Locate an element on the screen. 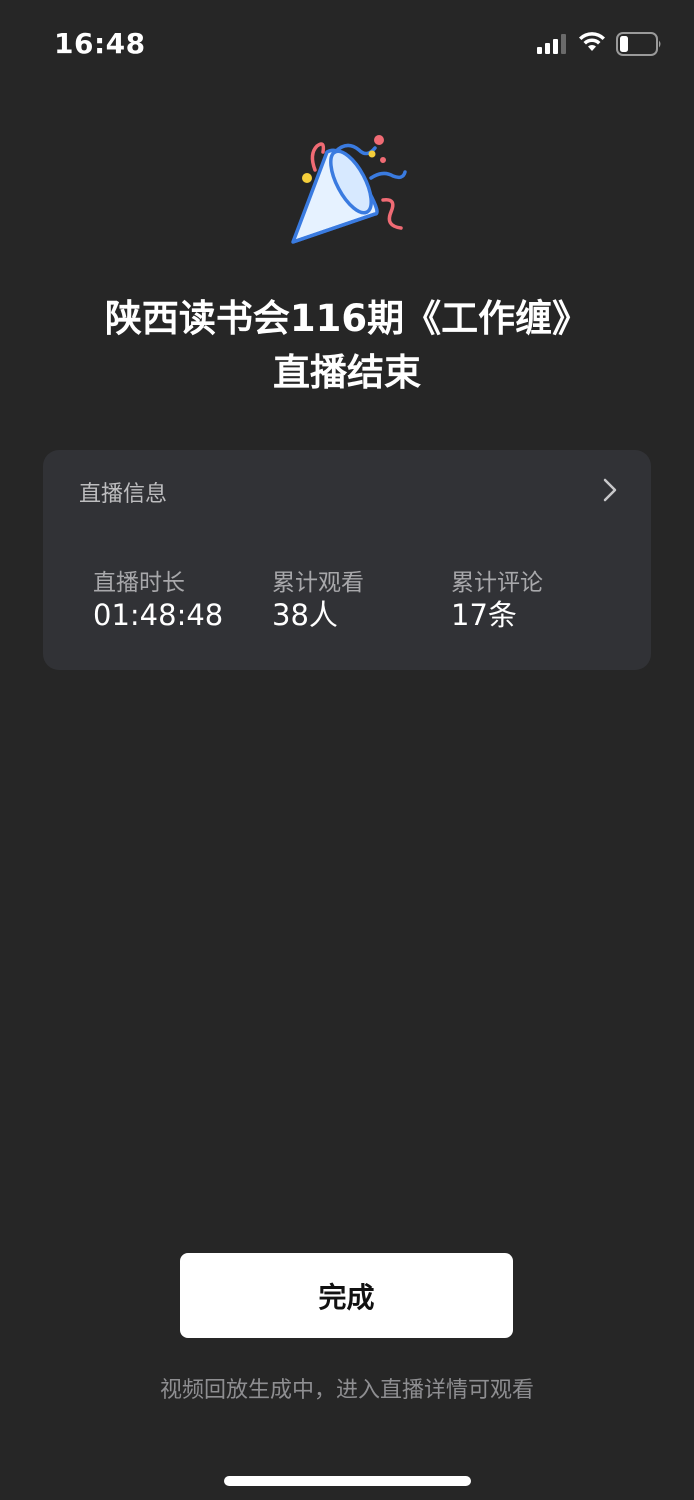 The width and height of the screenshot is (694, 1500). status-time: 16:48 is located at coordinates (100, 43).